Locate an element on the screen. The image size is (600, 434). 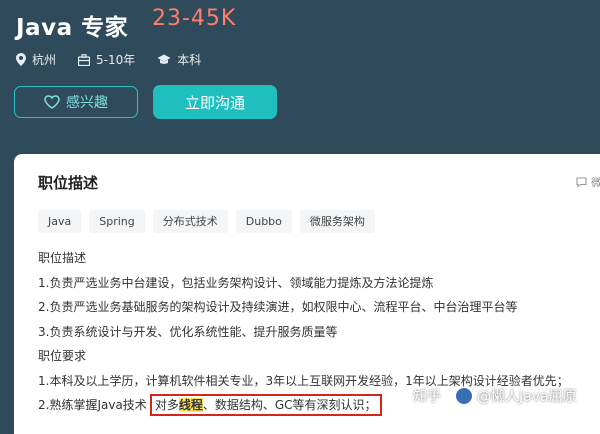
briefcase-icon is located at coordinates (84, 59).